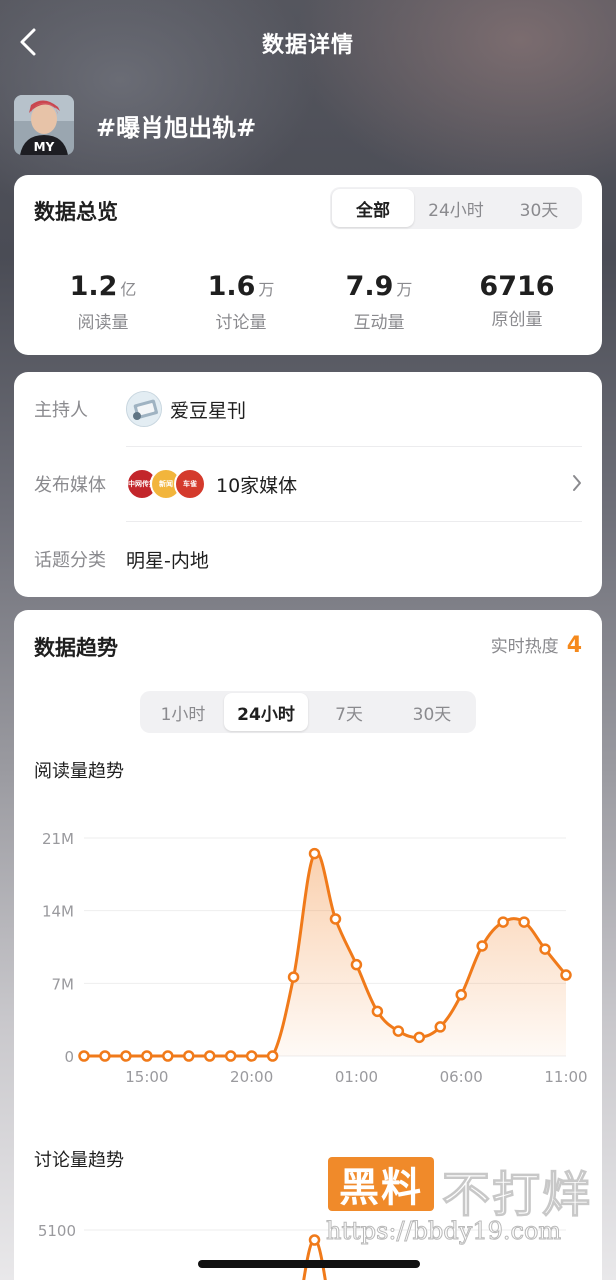 This screenshot has height=1280, width=616. I want to click on stat-interact-unit: 万, so click(404, 289).